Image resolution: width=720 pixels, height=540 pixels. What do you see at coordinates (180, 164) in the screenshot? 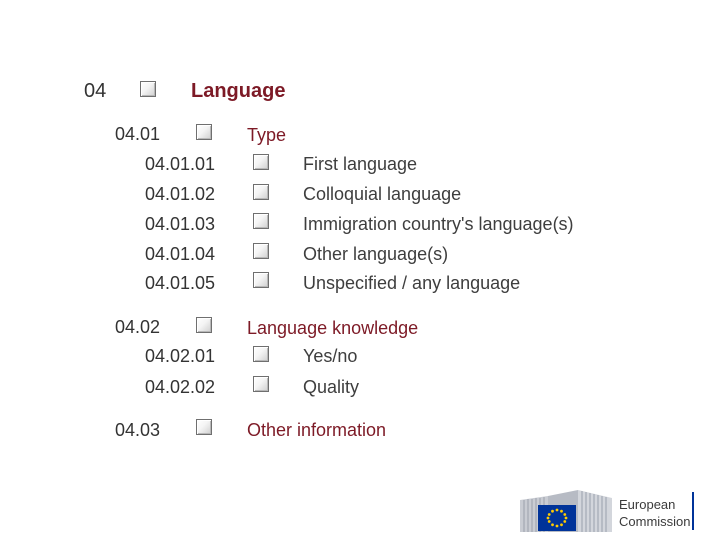
I see `item-code: 04.01.01` at bounding box center [180, 164].